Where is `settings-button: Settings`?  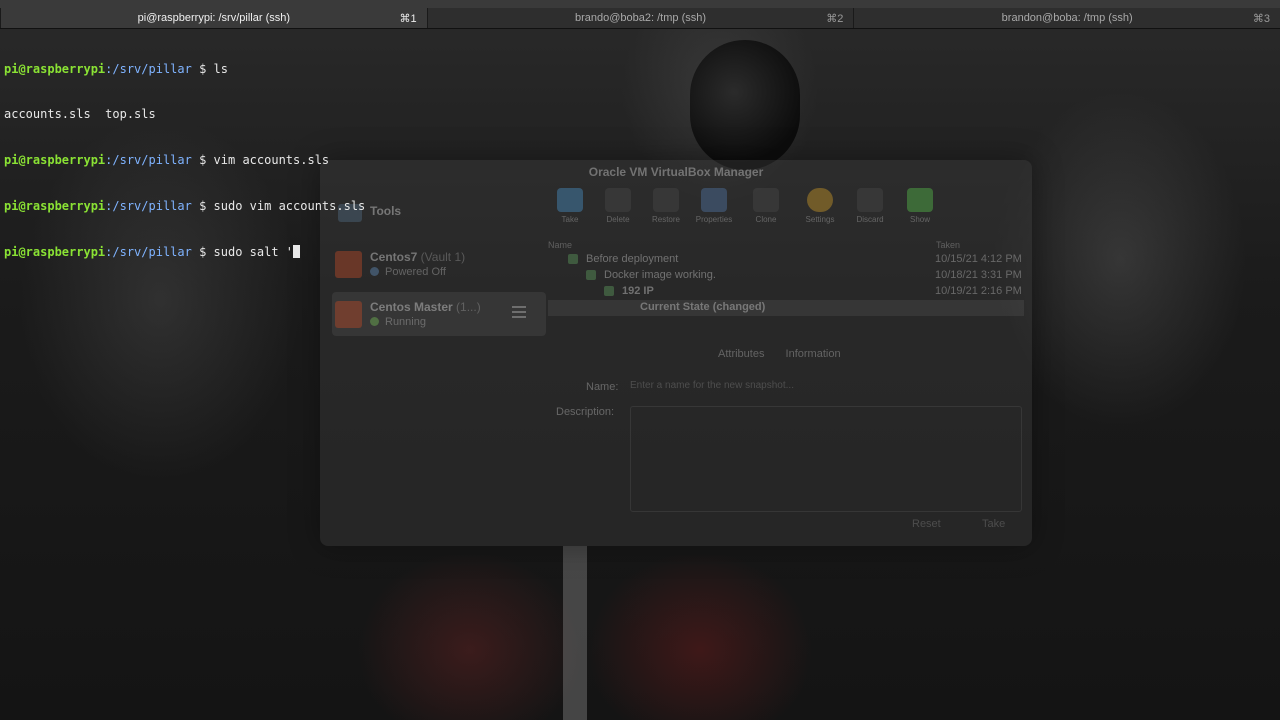
settings-button: Settings is located at coordinates (820, 206).